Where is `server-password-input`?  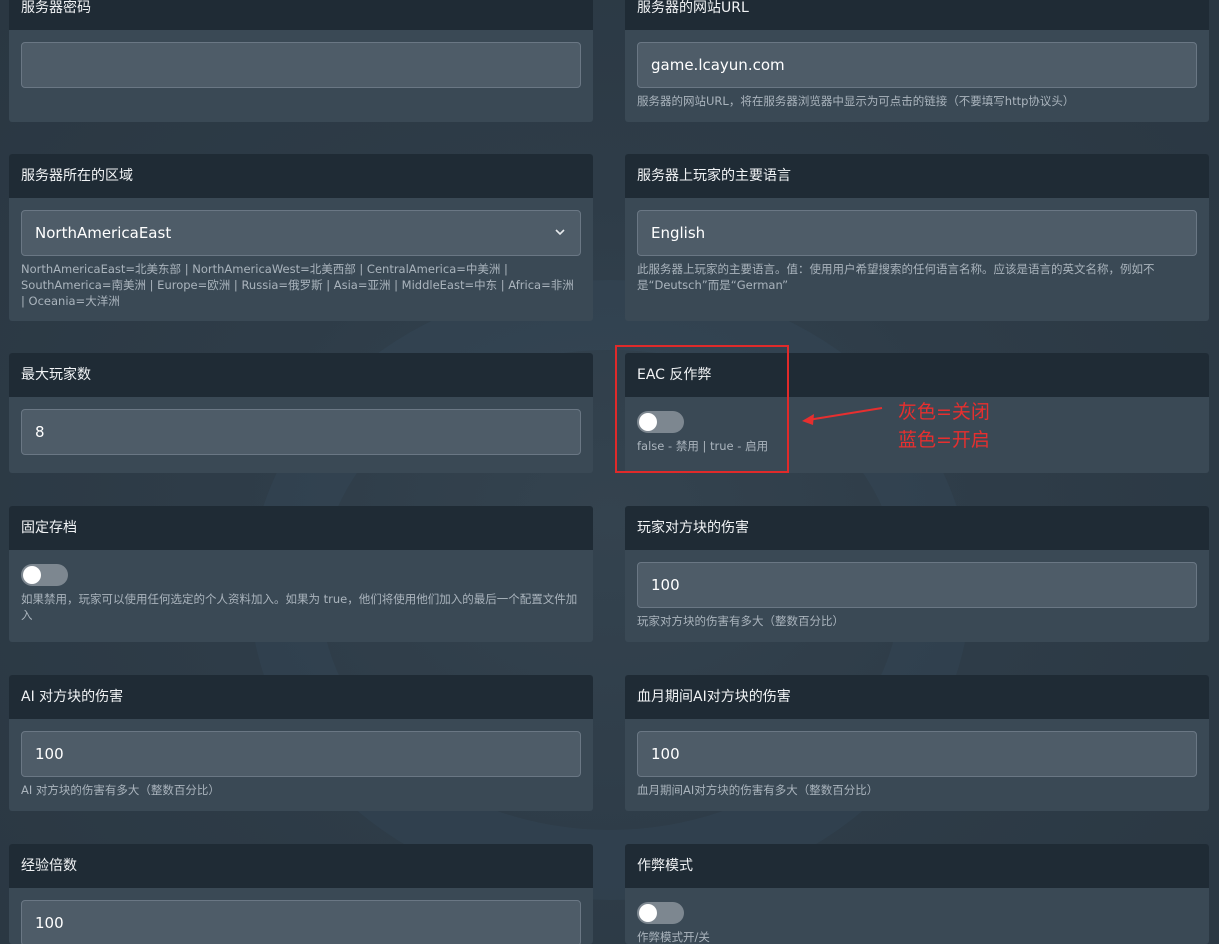
server-password-input is located at coordinates (301, 65).